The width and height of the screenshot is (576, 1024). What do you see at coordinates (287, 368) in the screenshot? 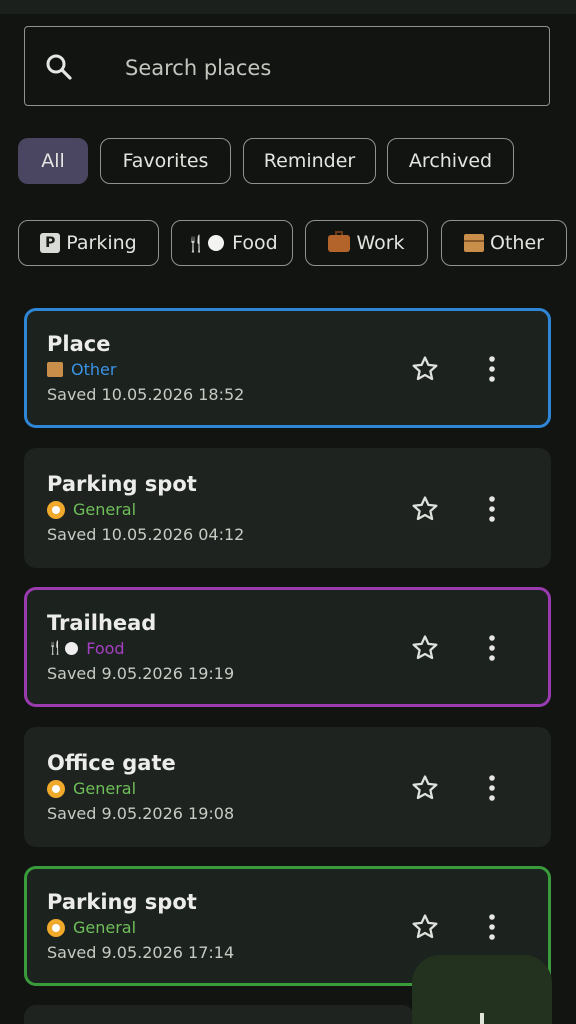
I see `place-card: Place Other Saved 10.05.2026 18:52` at bounding box center [287, 368].